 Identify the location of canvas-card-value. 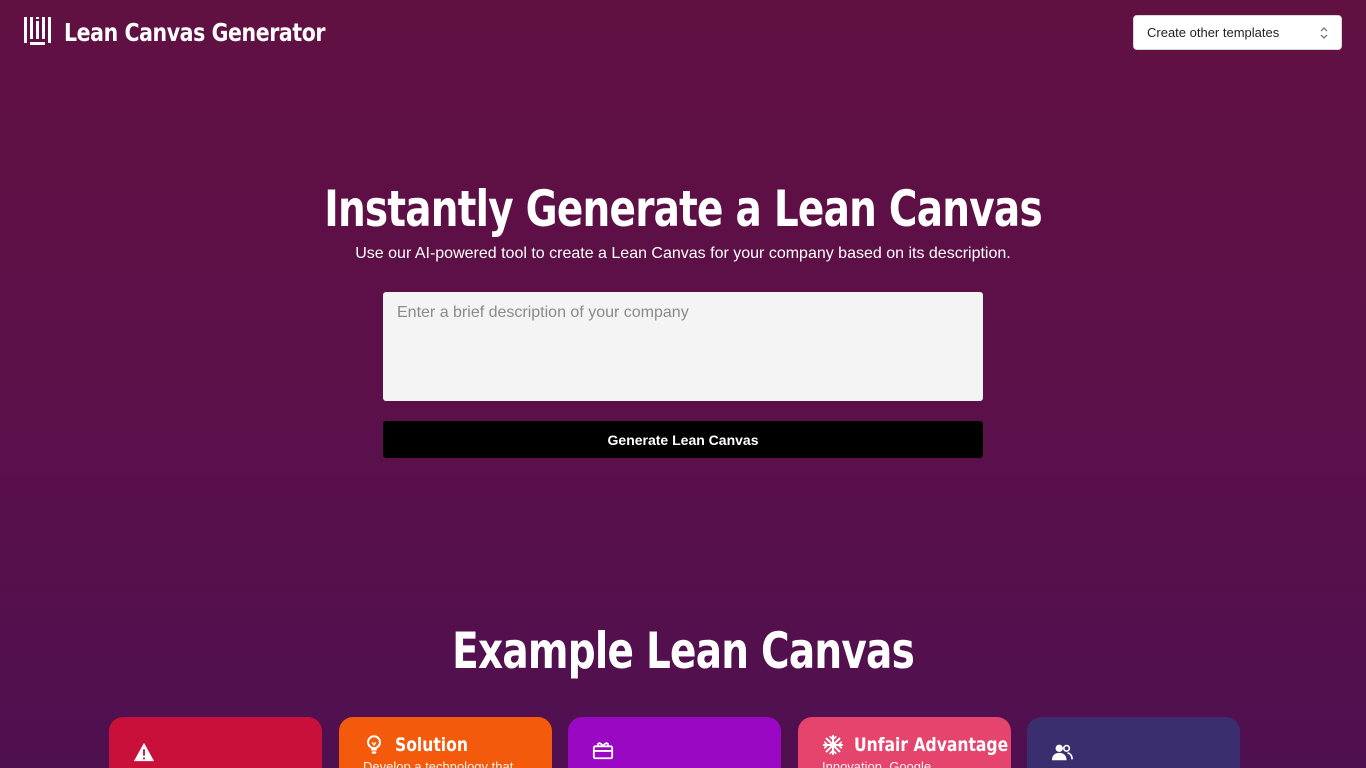
(674, 742).